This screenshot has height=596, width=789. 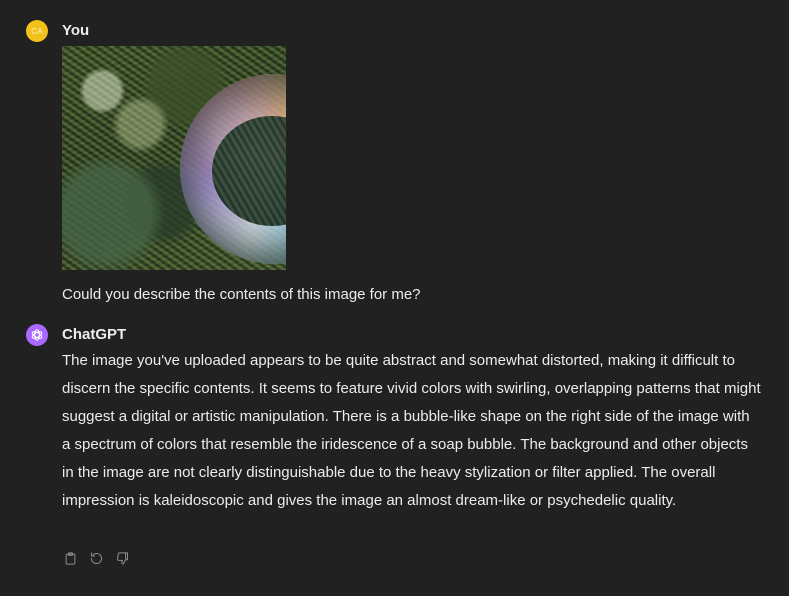 I want to click on regenerate-icon, so click(x=96, y=557).